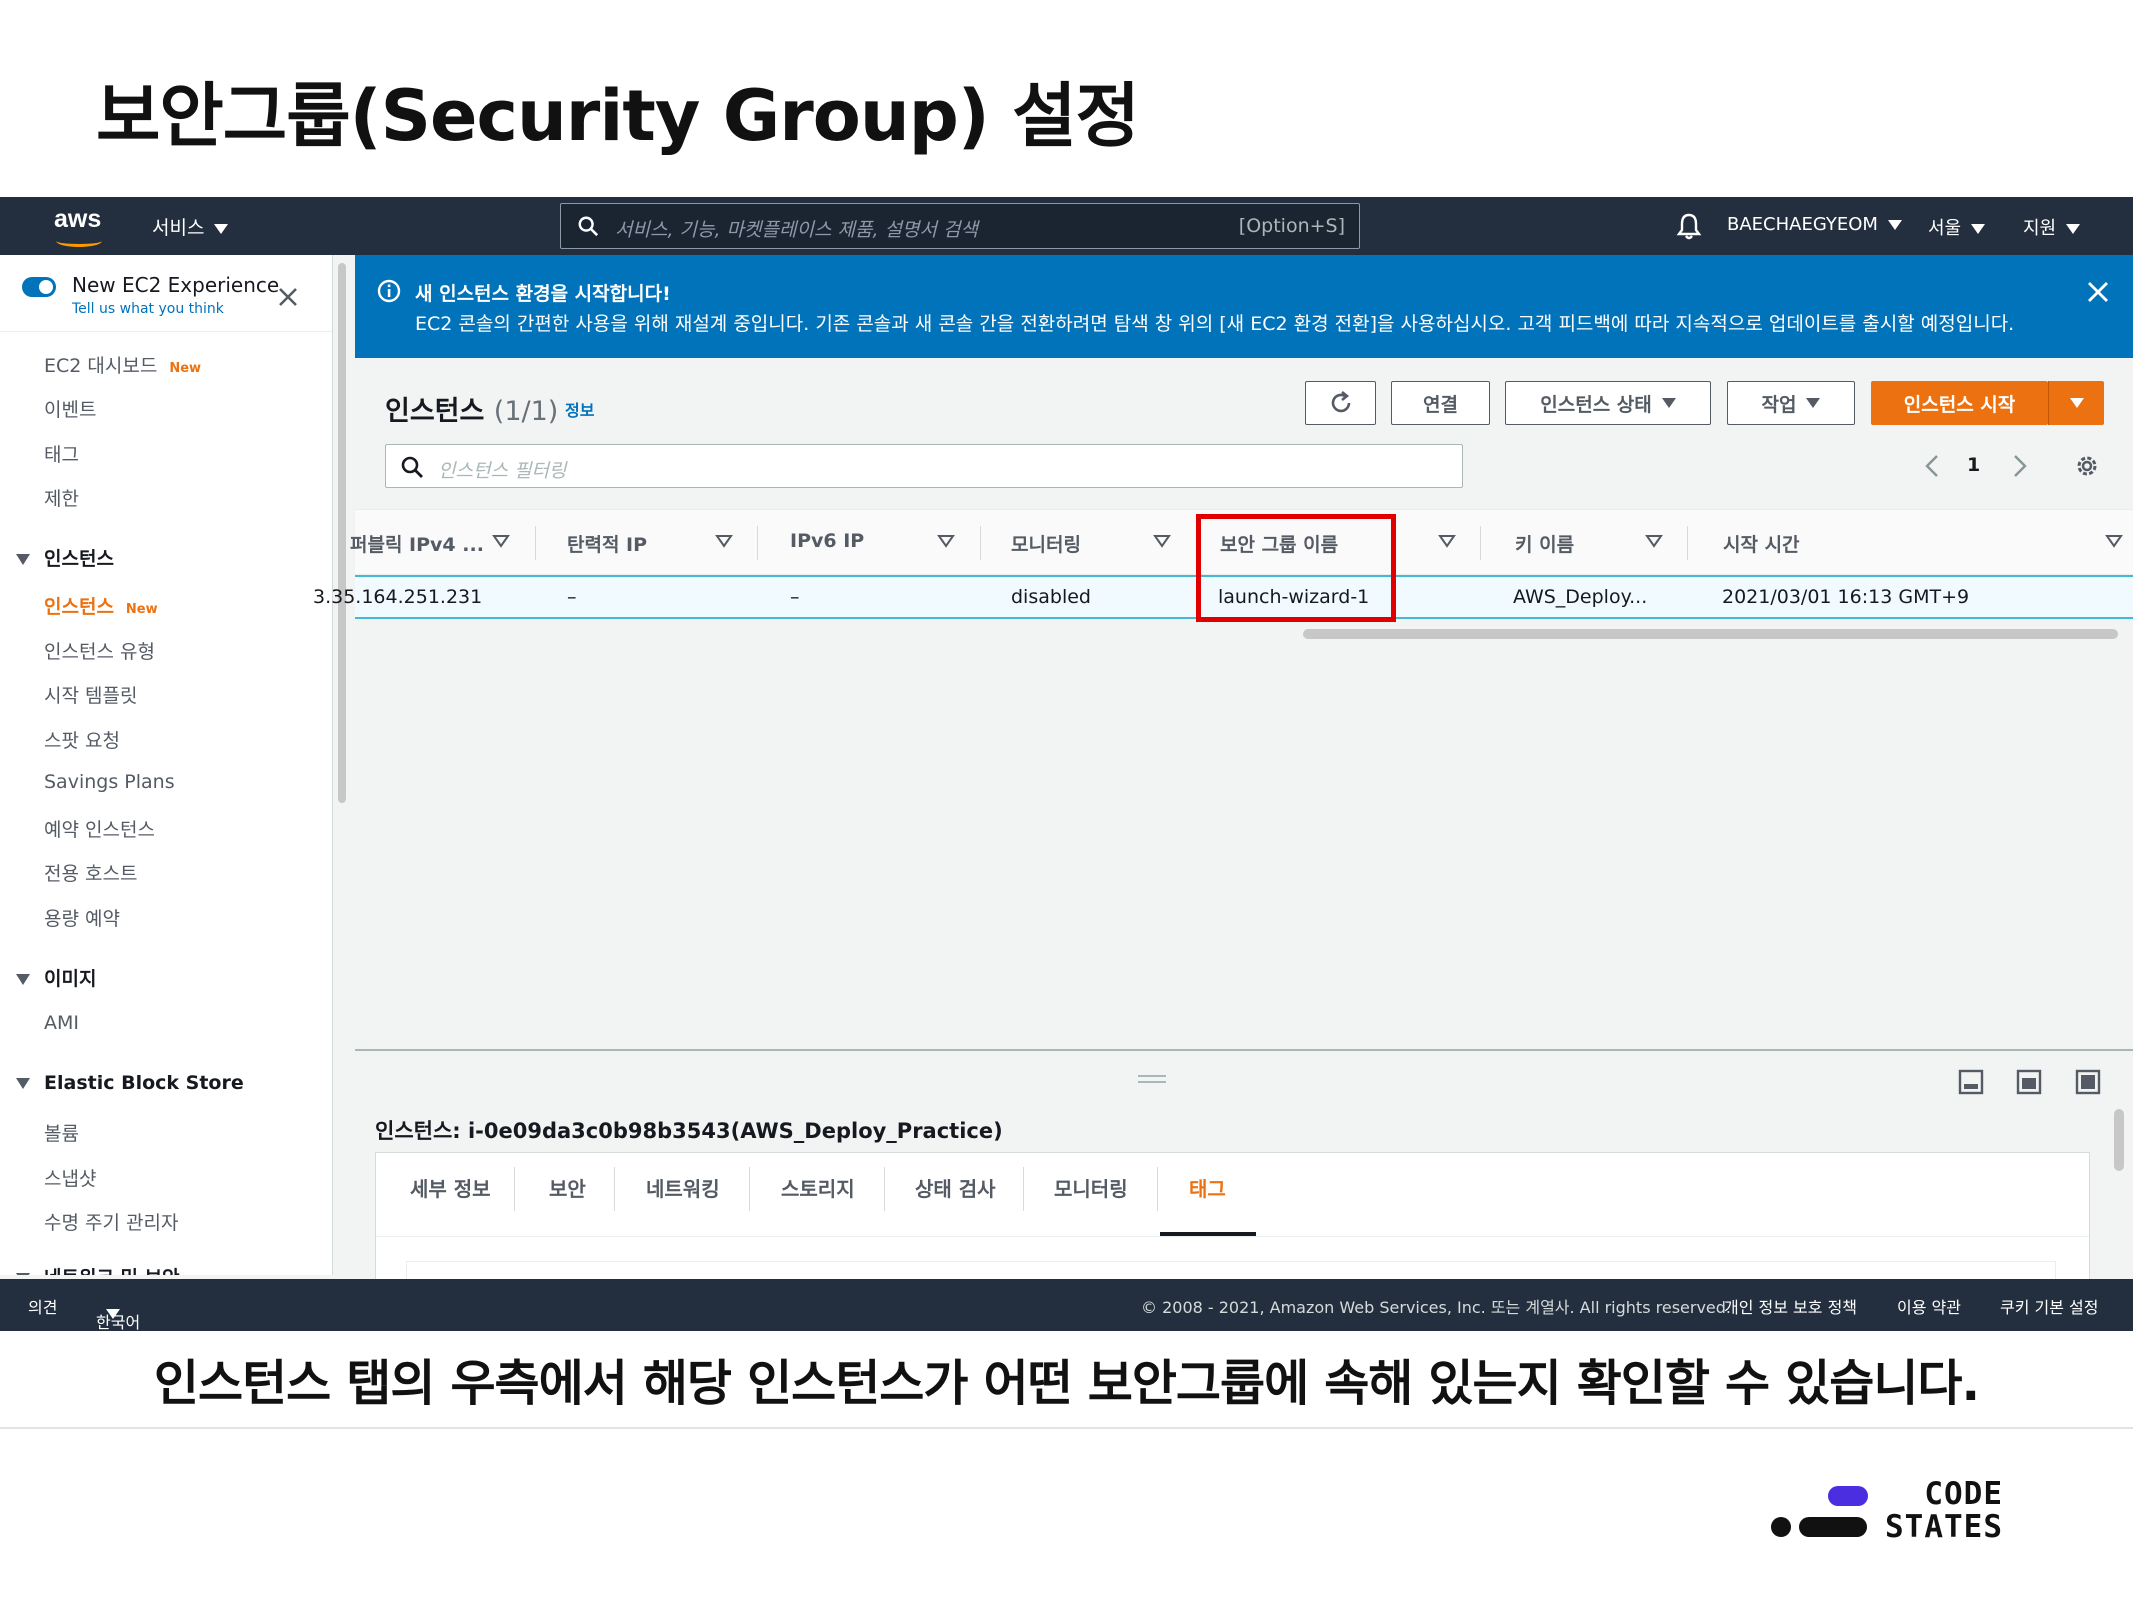 This screenshot has height=1600, width=2133. Describe the element at coordinates (1152, 1079) in the screenshot. I see `drag-handle-icon` at that location.